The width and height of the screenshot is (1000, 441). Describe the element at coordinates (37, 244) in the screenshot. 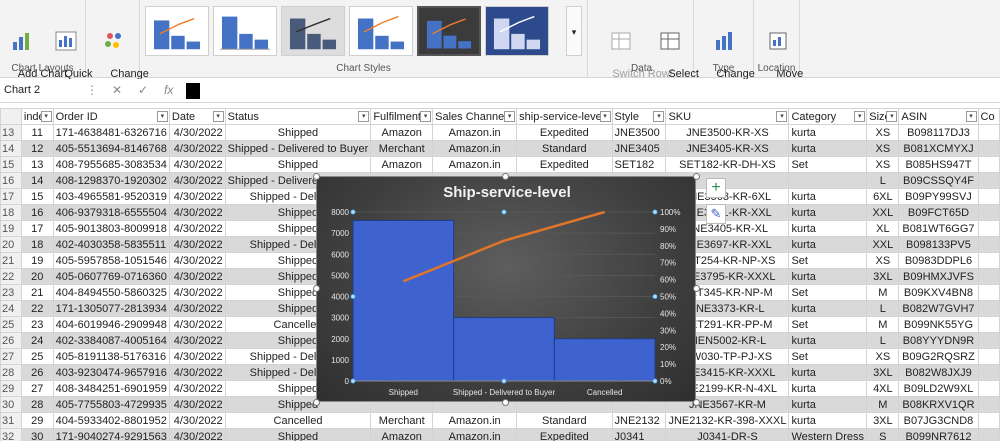

I see `table-cell: 18` at that location.